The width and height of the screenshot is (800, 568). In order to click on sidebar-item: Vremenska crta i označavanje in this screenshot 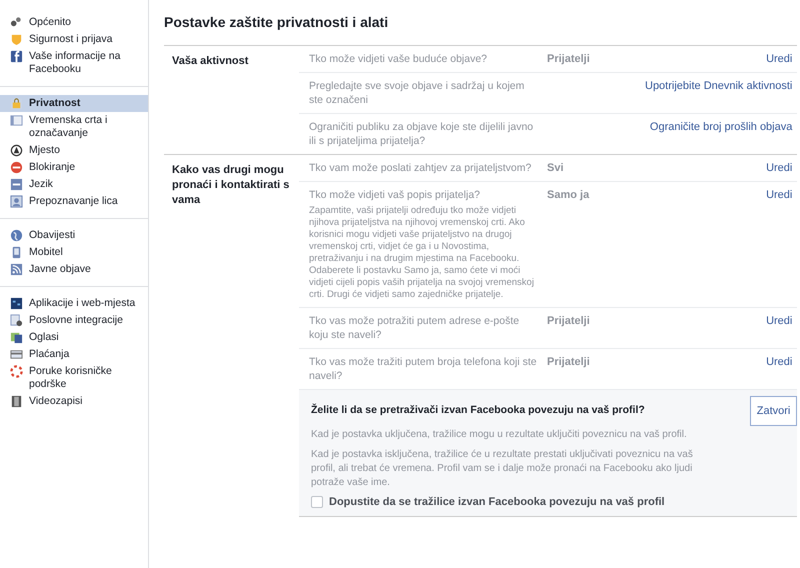, I will do `click(74, 127)`.